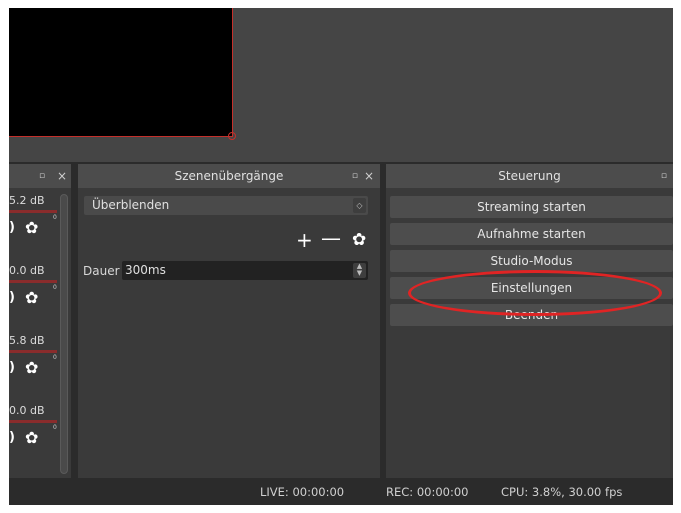 This screenshot has height=513, width=681. I want to click on start-recording-button: Aufnahme starten, so click(531, 234).